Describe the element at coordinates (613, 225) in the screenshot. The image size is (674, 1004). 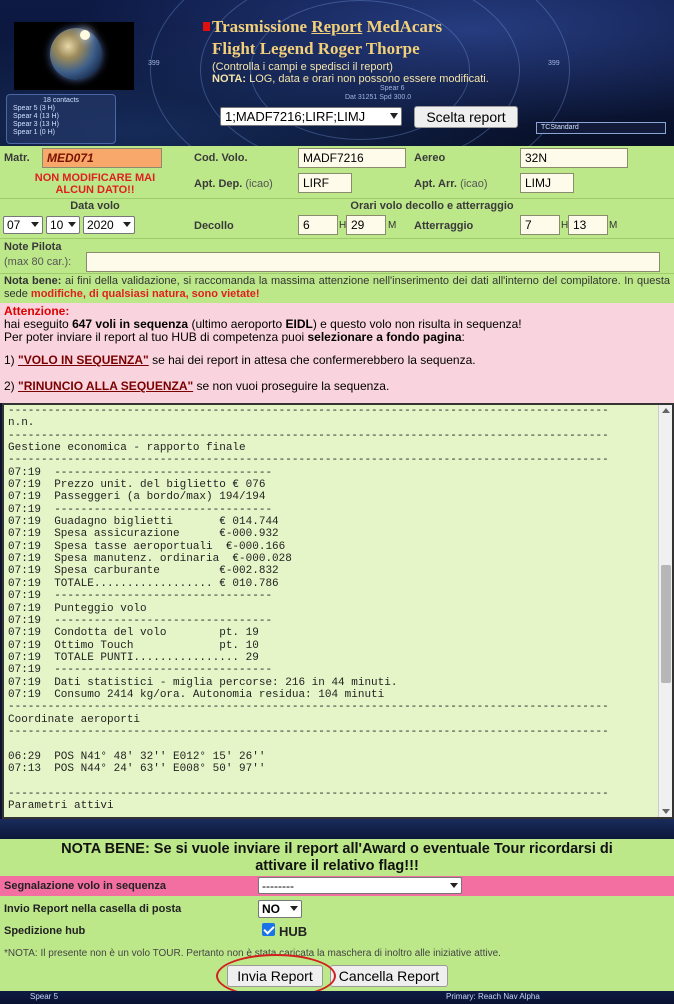
I see `minute-unit: M` at that location.